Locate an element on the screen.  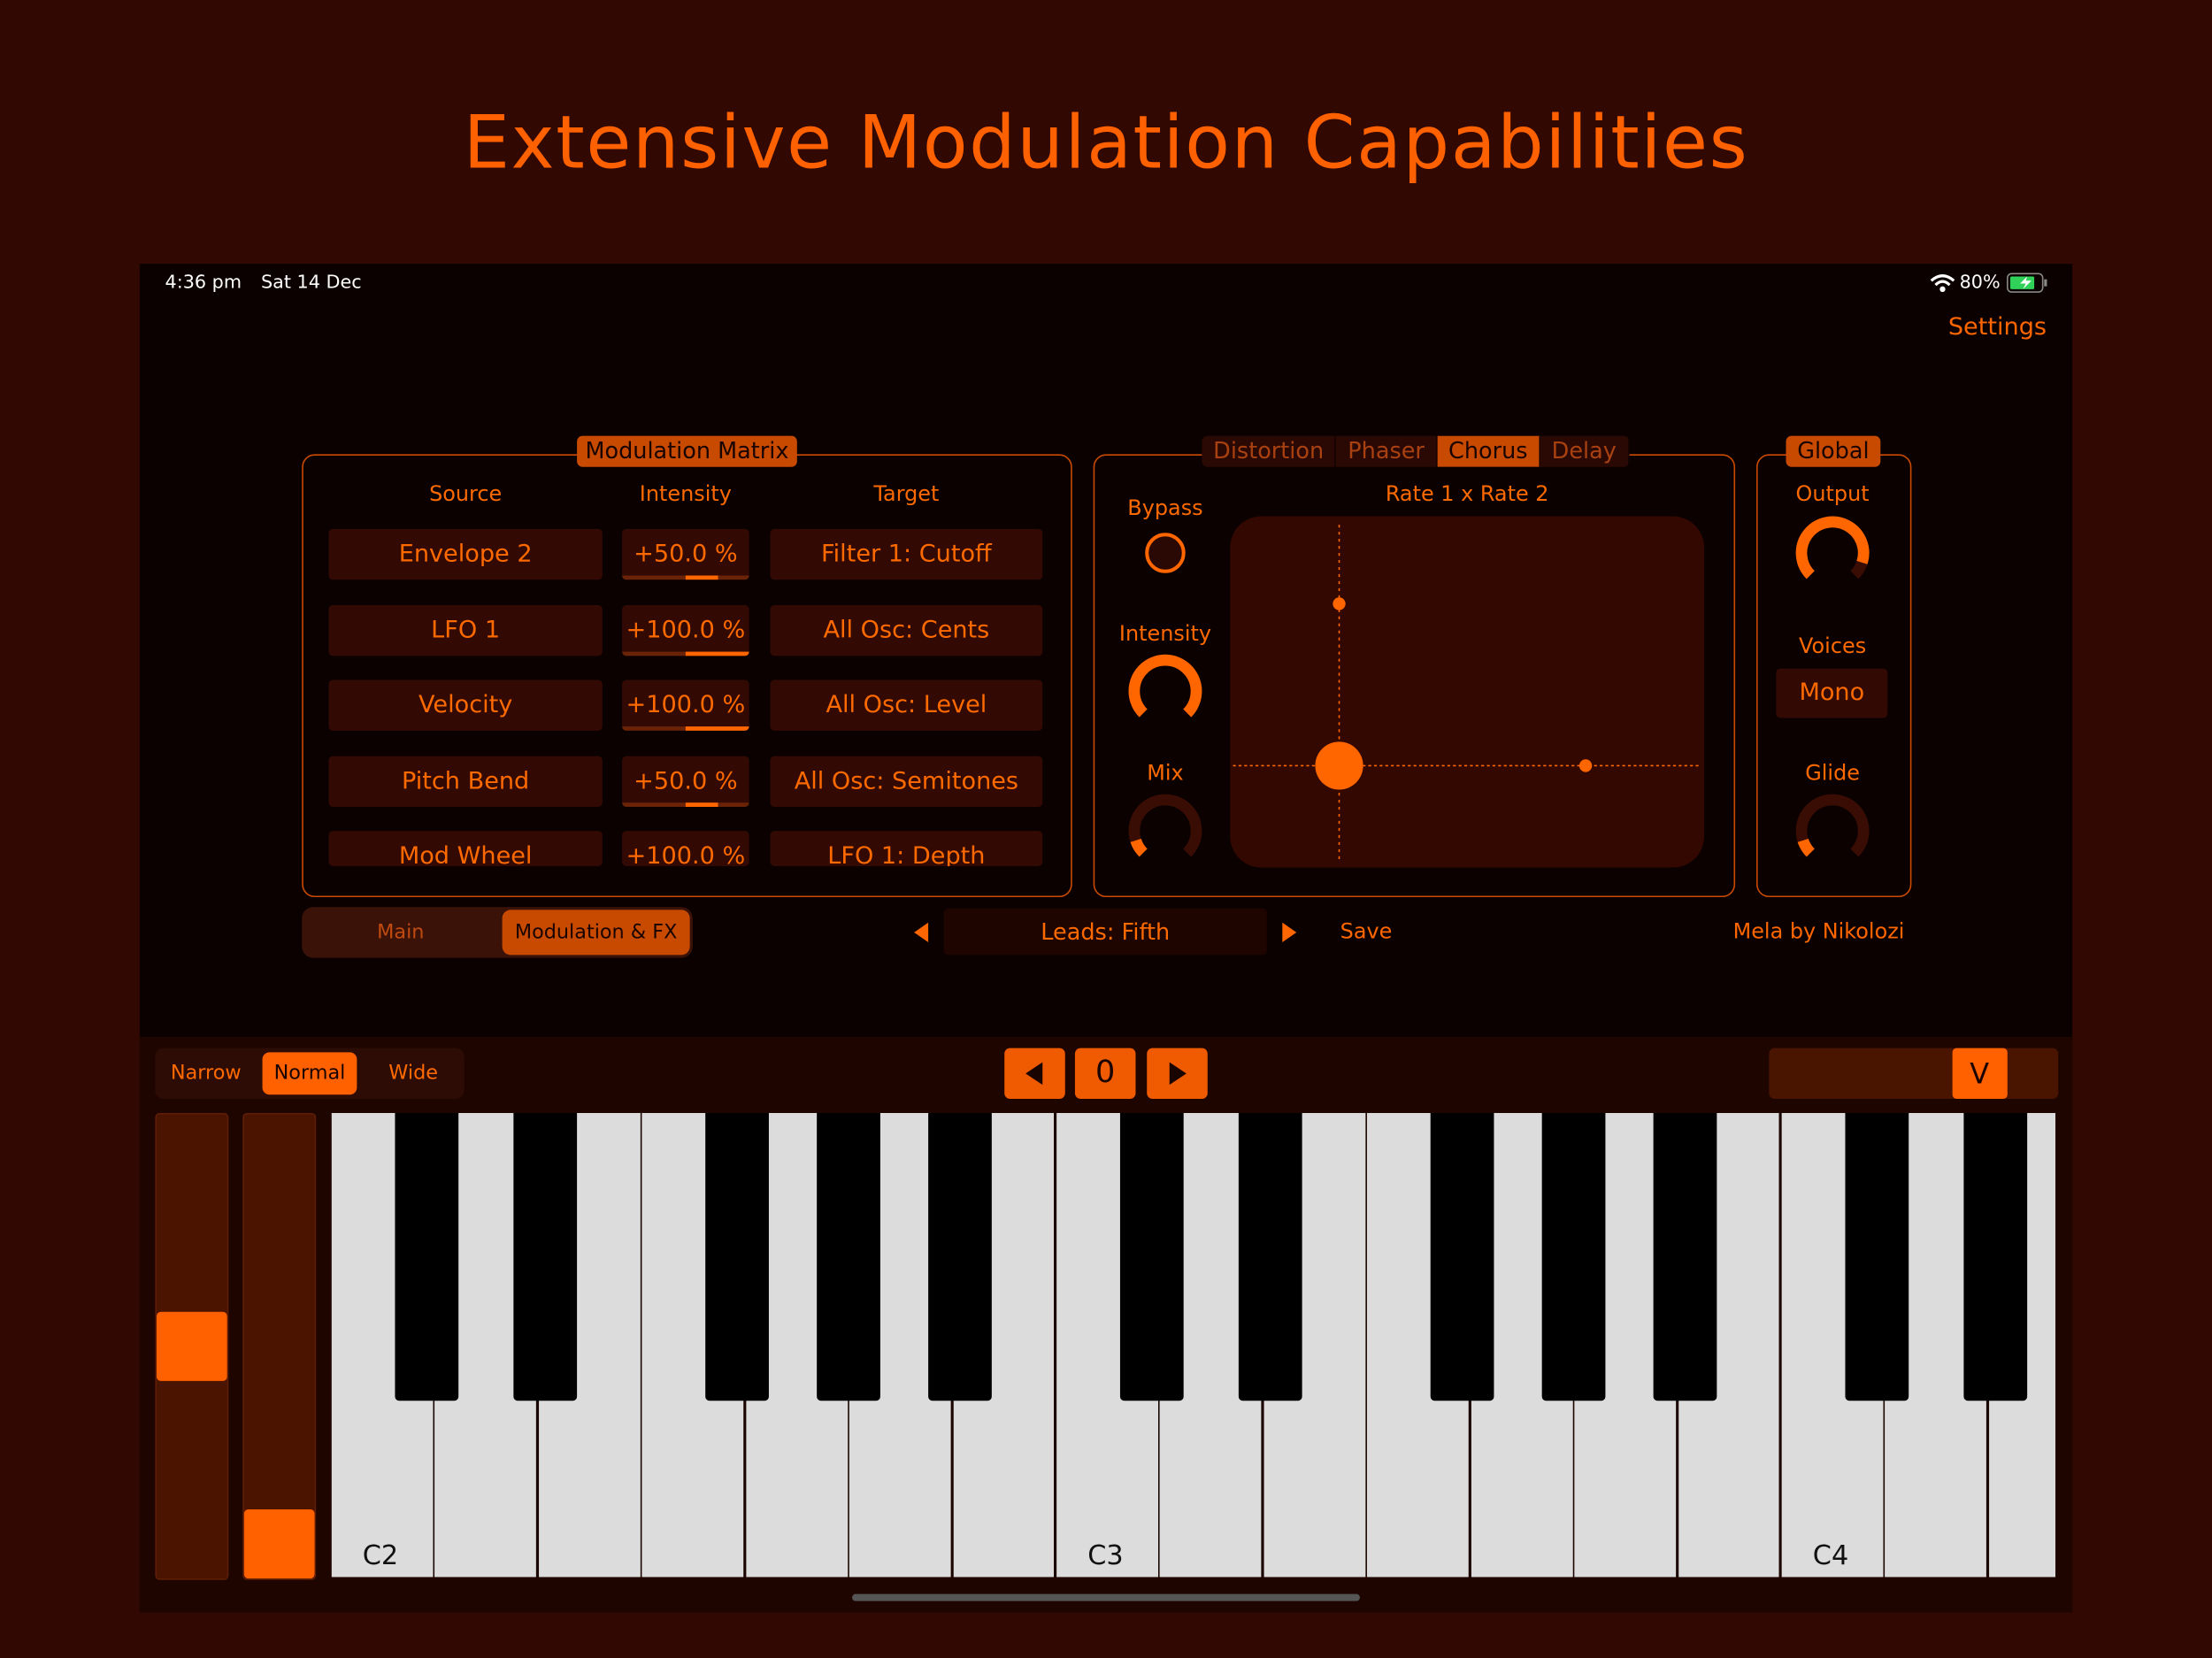
voices-button: Mono is located at coordinates (1832, 693).